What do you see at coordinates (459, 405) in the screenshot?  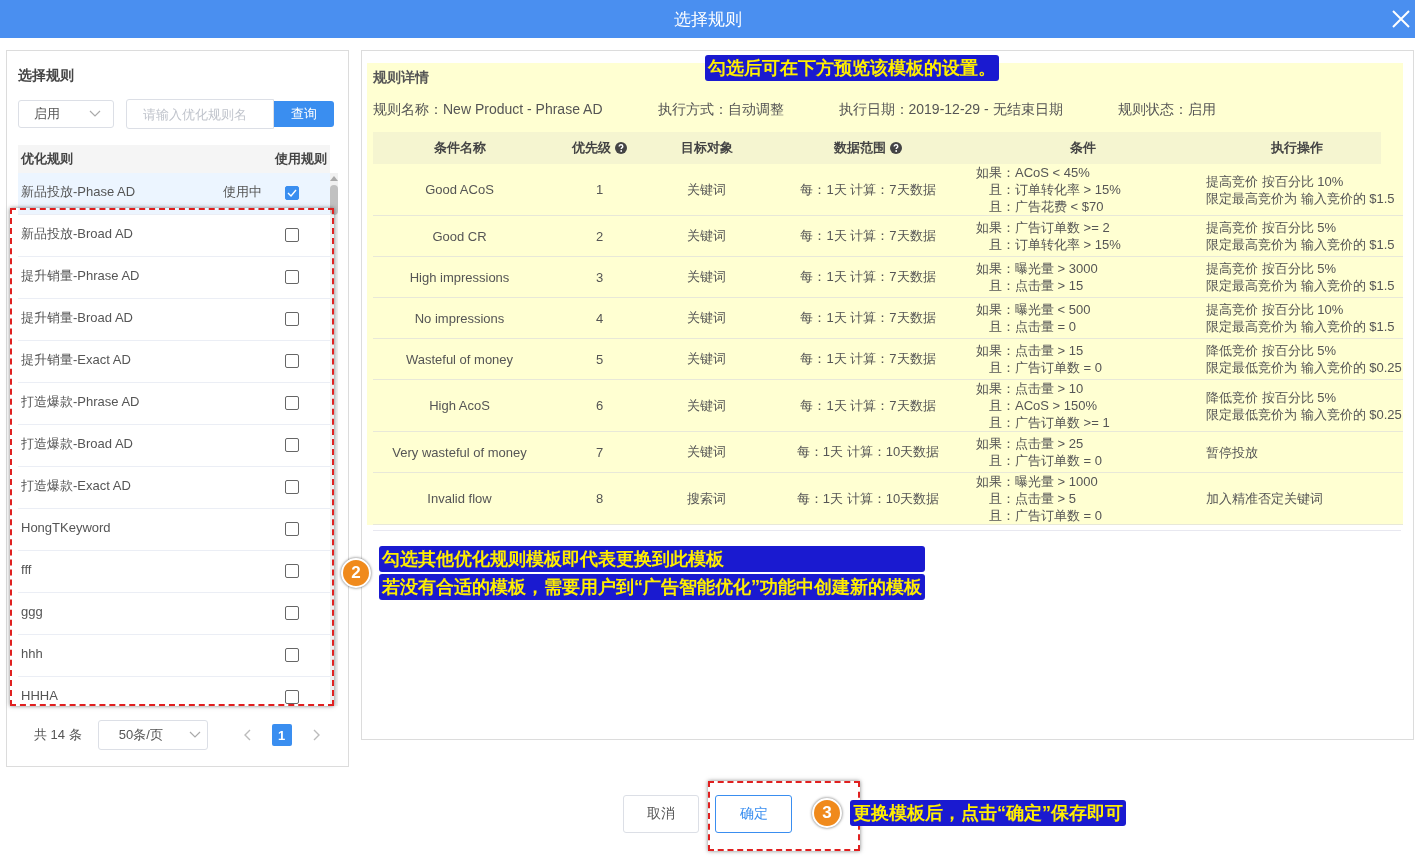 I see `table-cell-text: High AcoS` at bounding box center [459, 405].